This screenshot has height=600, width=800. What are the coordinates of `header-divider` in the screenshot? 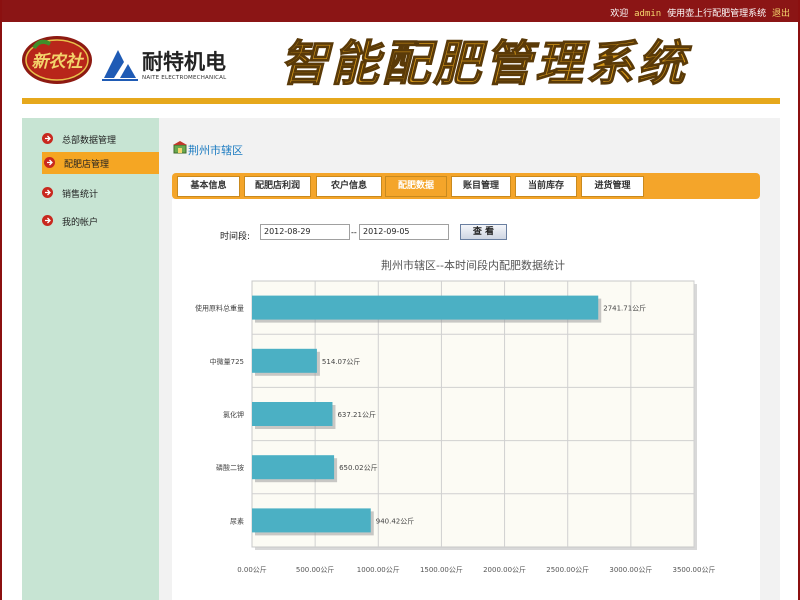 It's located at (401, 101).